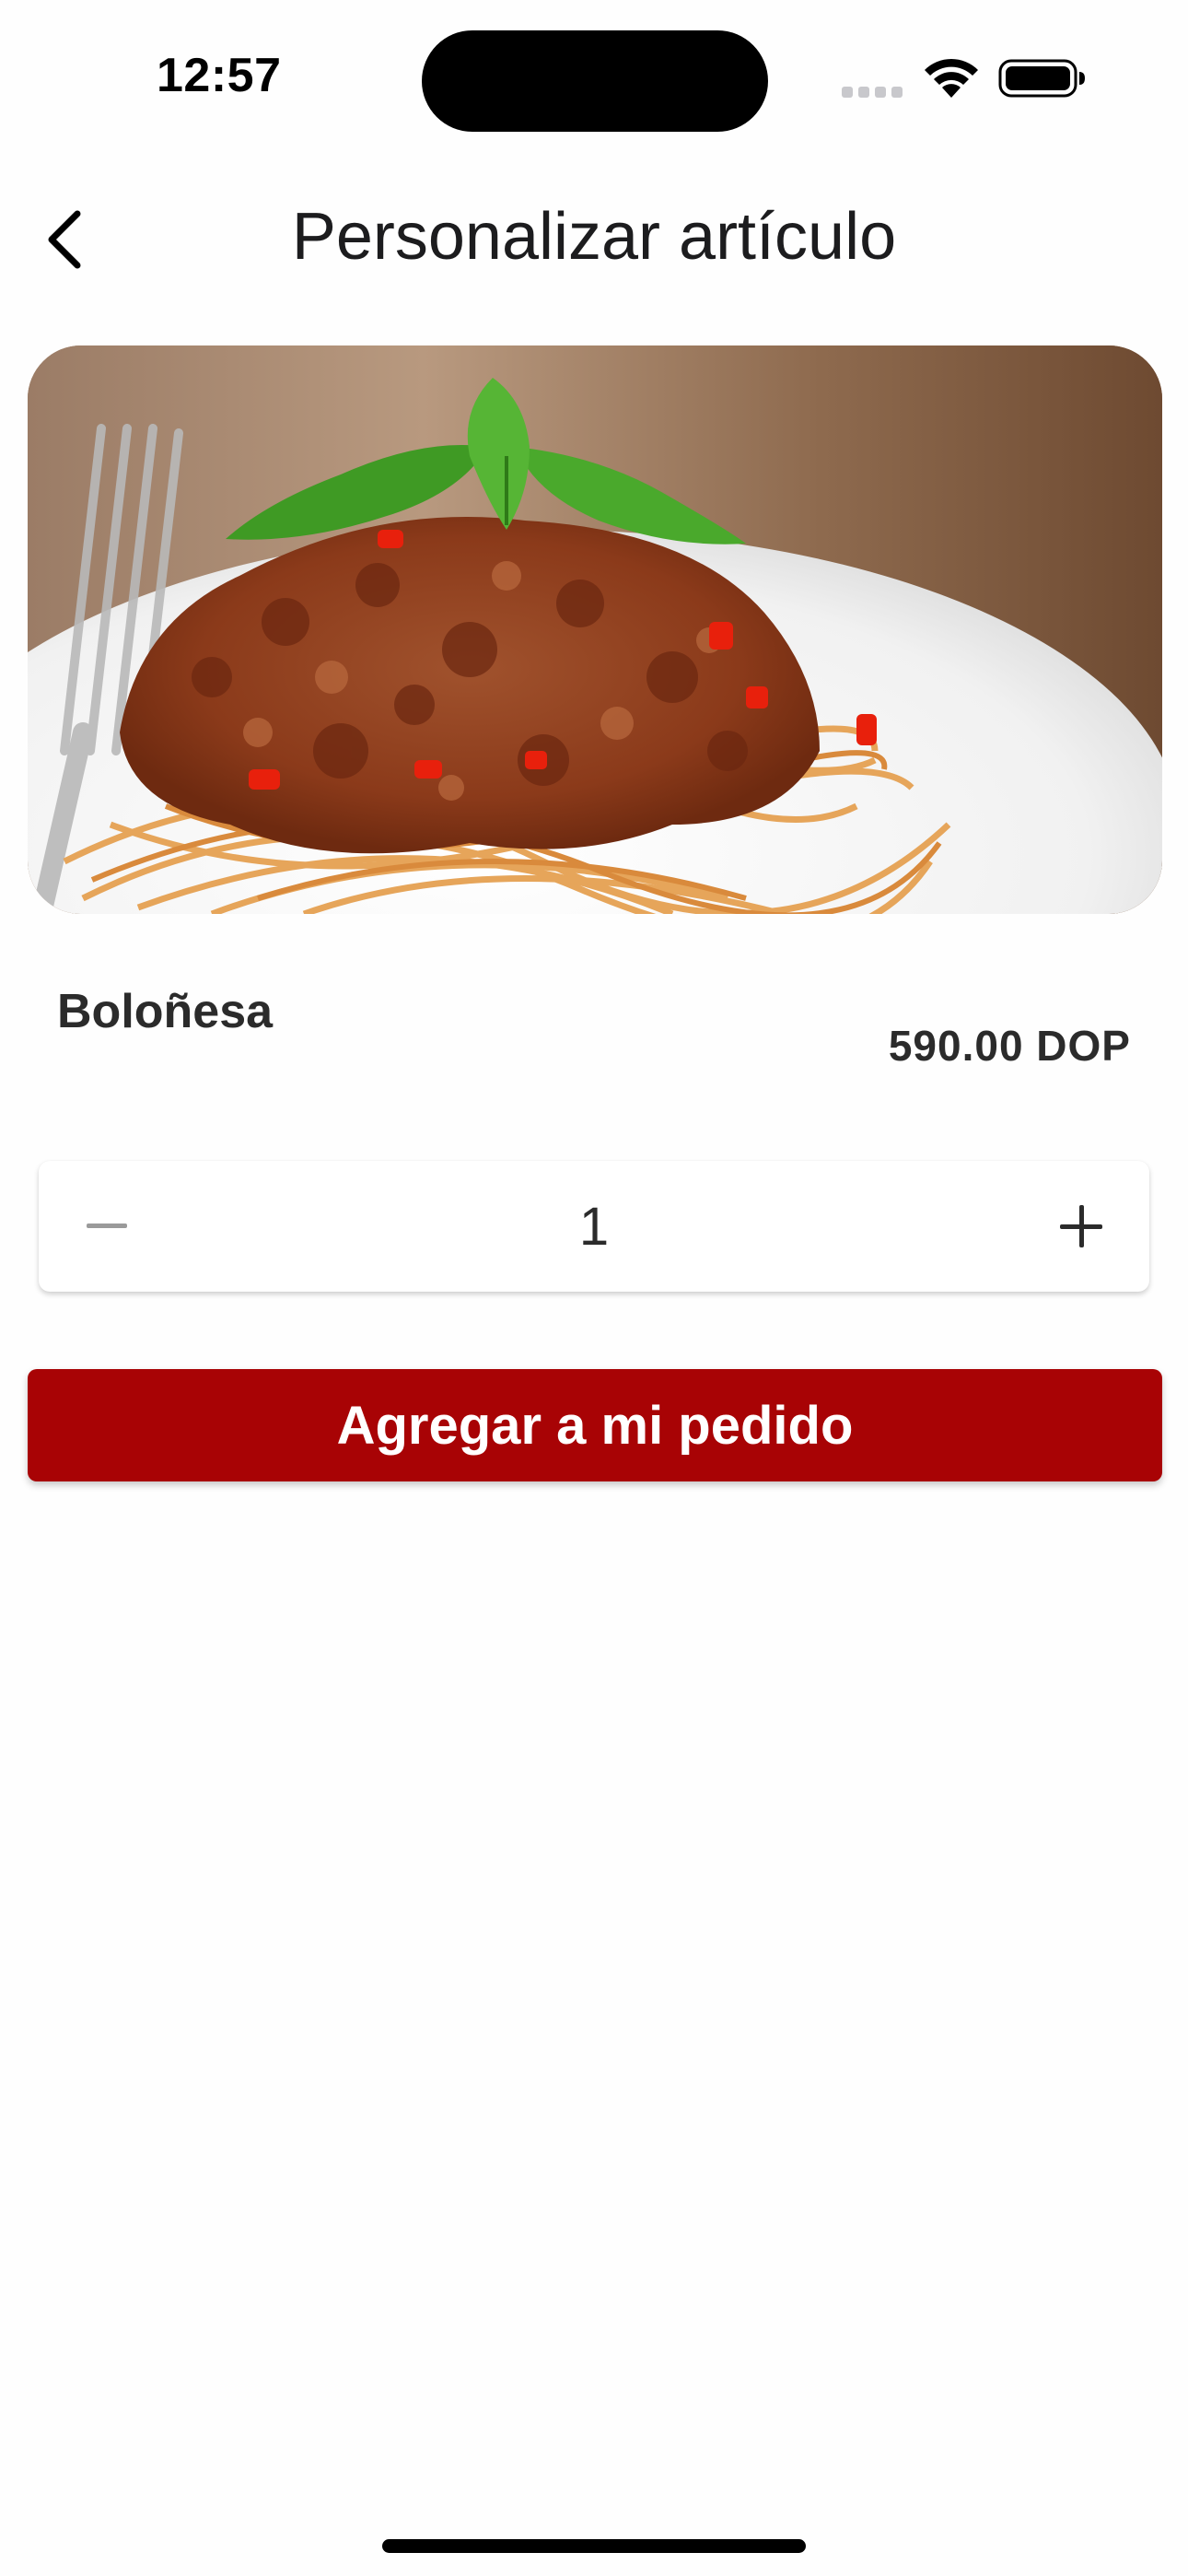  Describe the element at coordinates (594, 2546) in the screenshot. I see `home-indicator` at that location.